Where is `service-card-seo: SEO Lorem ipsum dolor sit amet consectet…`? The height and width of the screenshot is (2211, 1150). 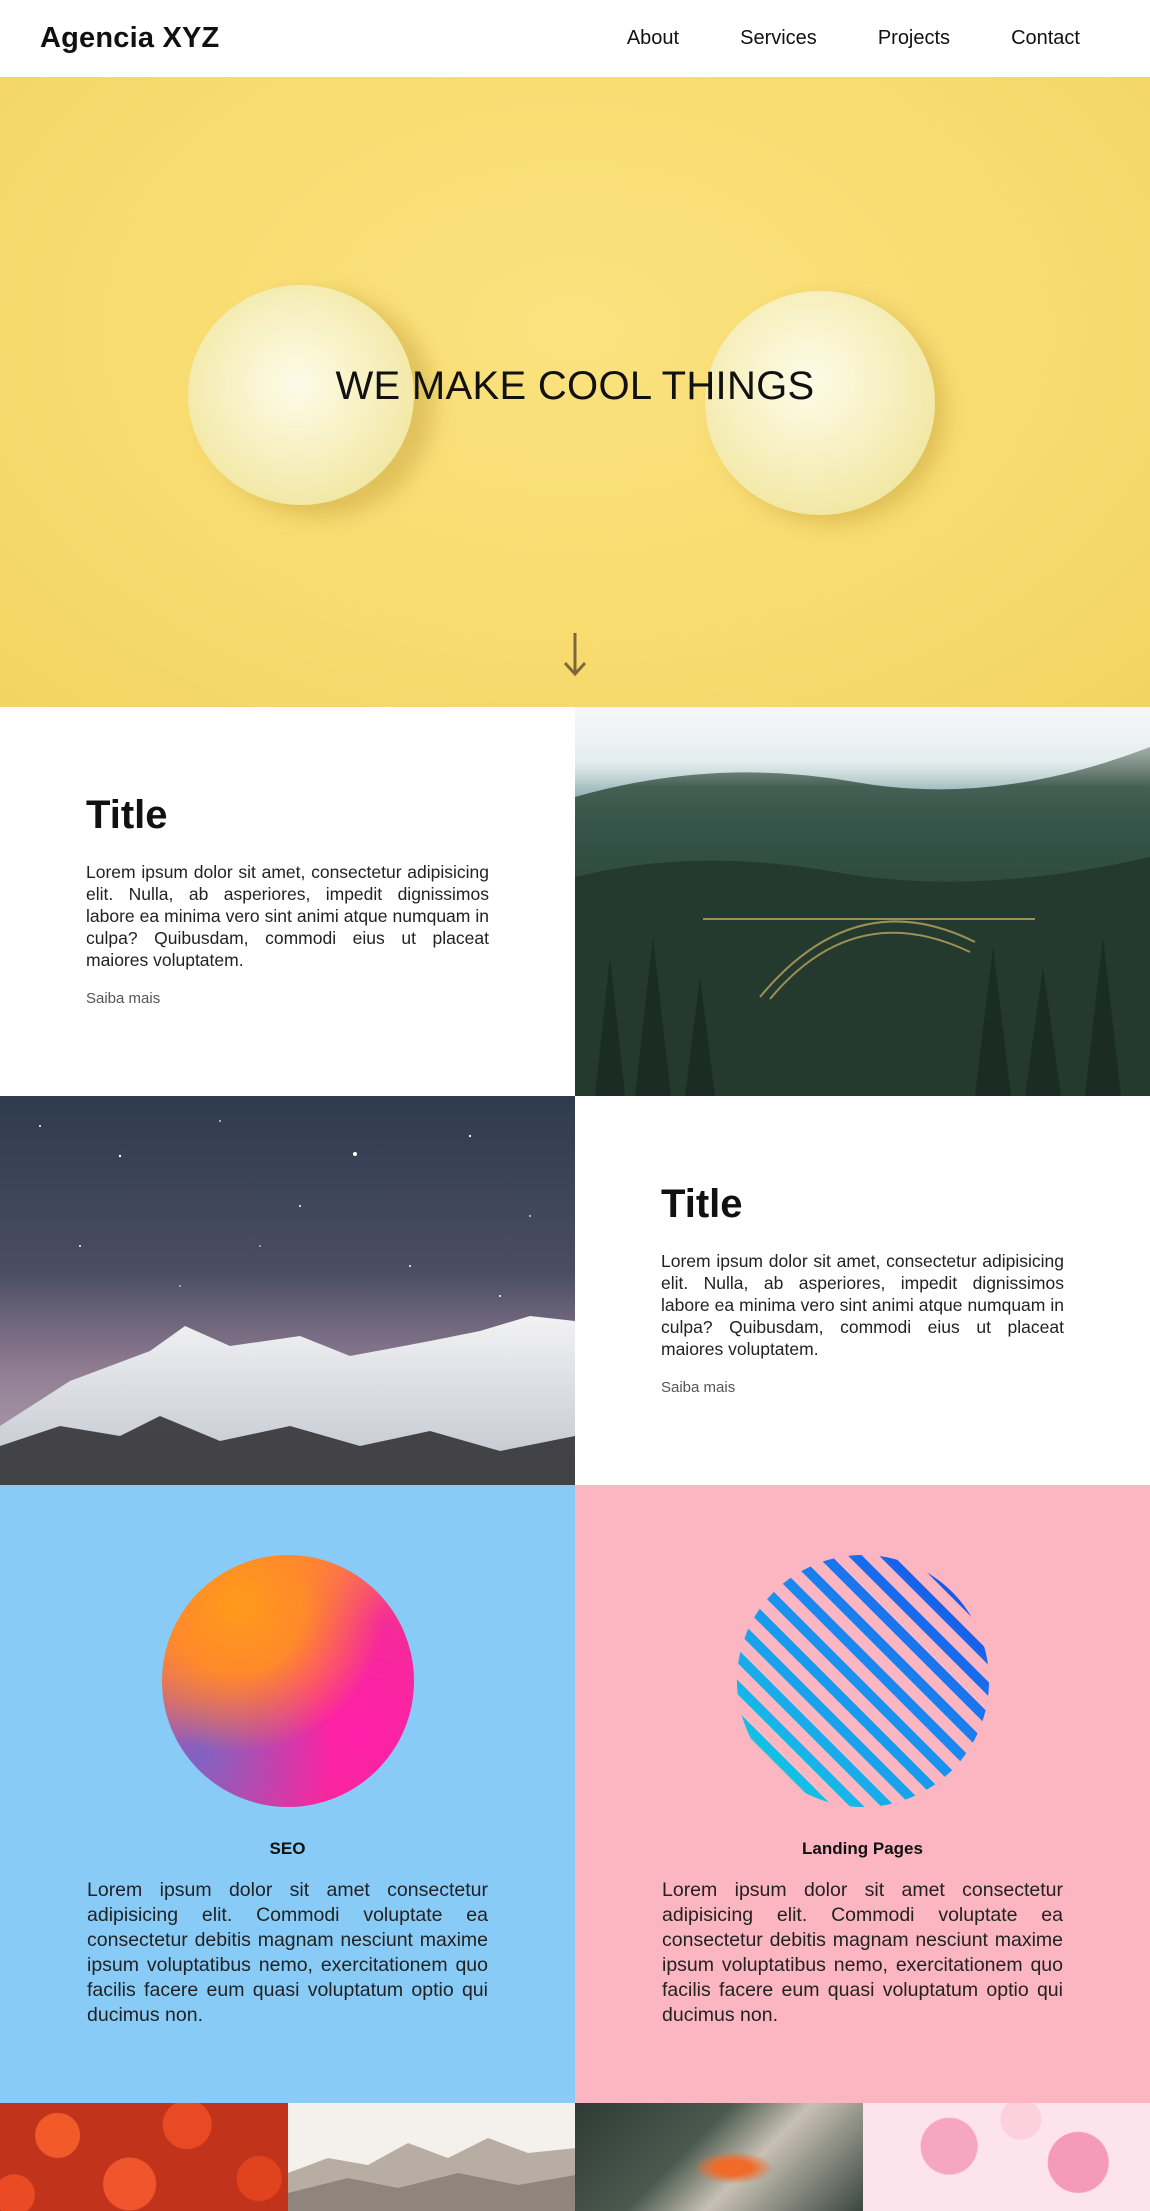
service-card-seo: SEO Lorem ipsum dolor sit amet consectet… is located at coordinates (287, 1794).